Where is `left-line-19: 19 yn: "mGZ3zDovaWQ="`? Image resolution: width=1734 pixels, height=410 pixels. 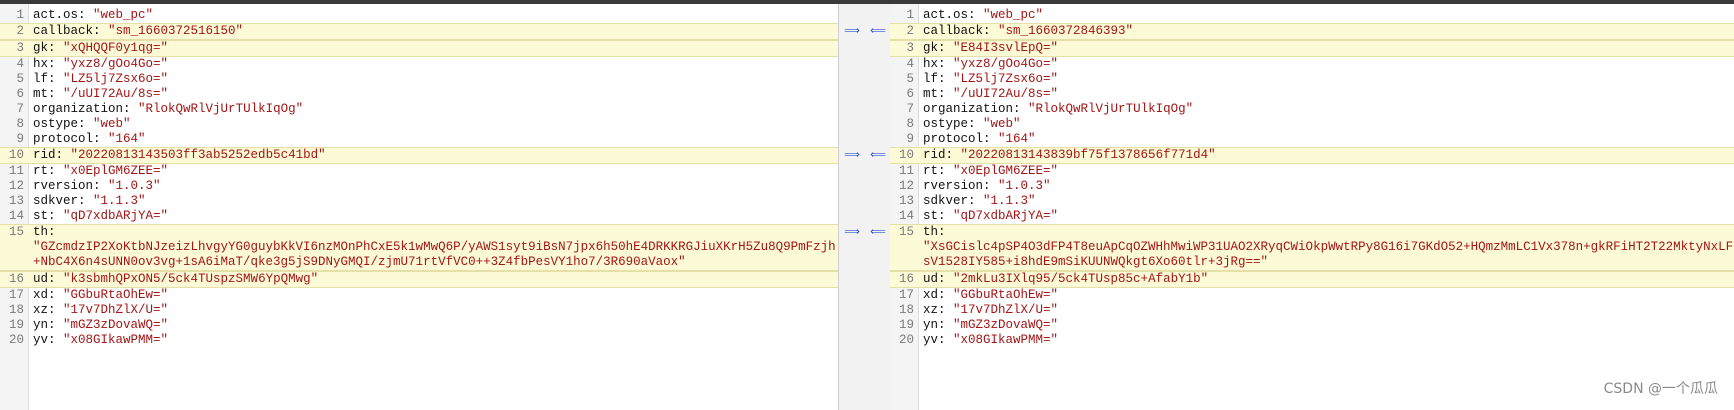 left-line-19: 19 yn: "mGZ3zDovaWQ=" is located at coordinates (419, 325).